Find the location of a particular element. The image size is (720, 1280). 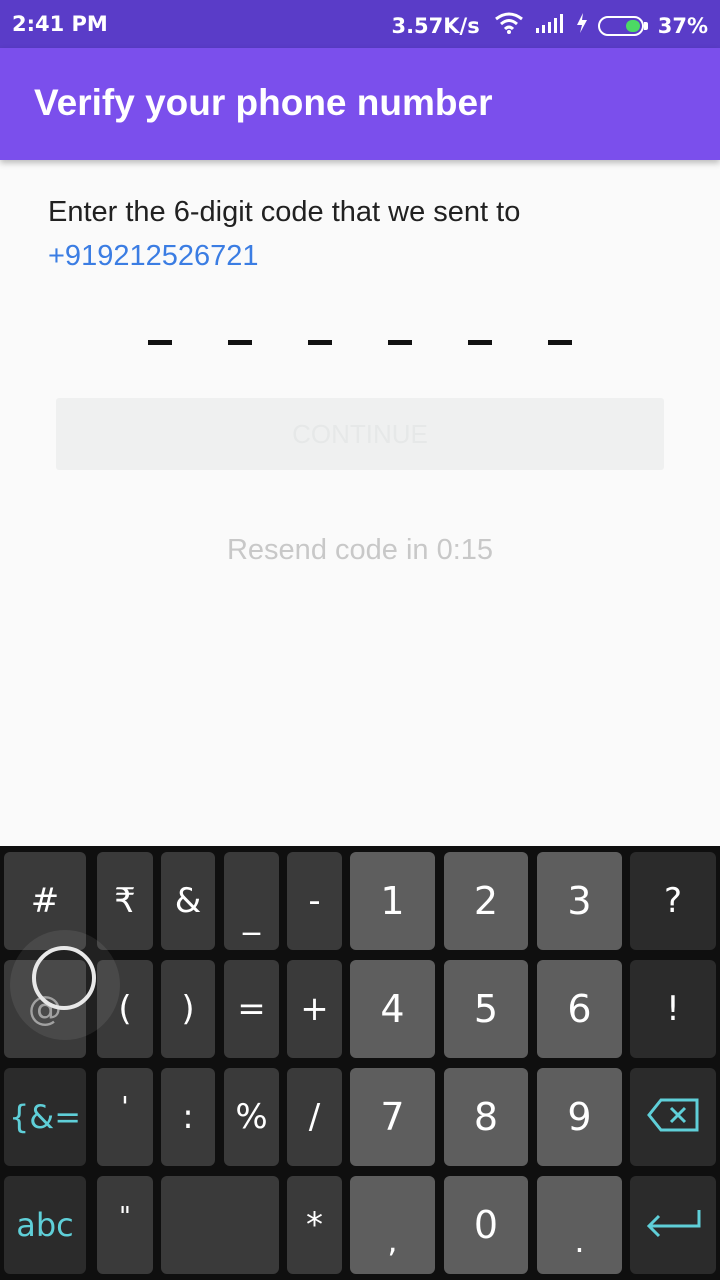

backspace-key is located at coordinates (673, 1117).